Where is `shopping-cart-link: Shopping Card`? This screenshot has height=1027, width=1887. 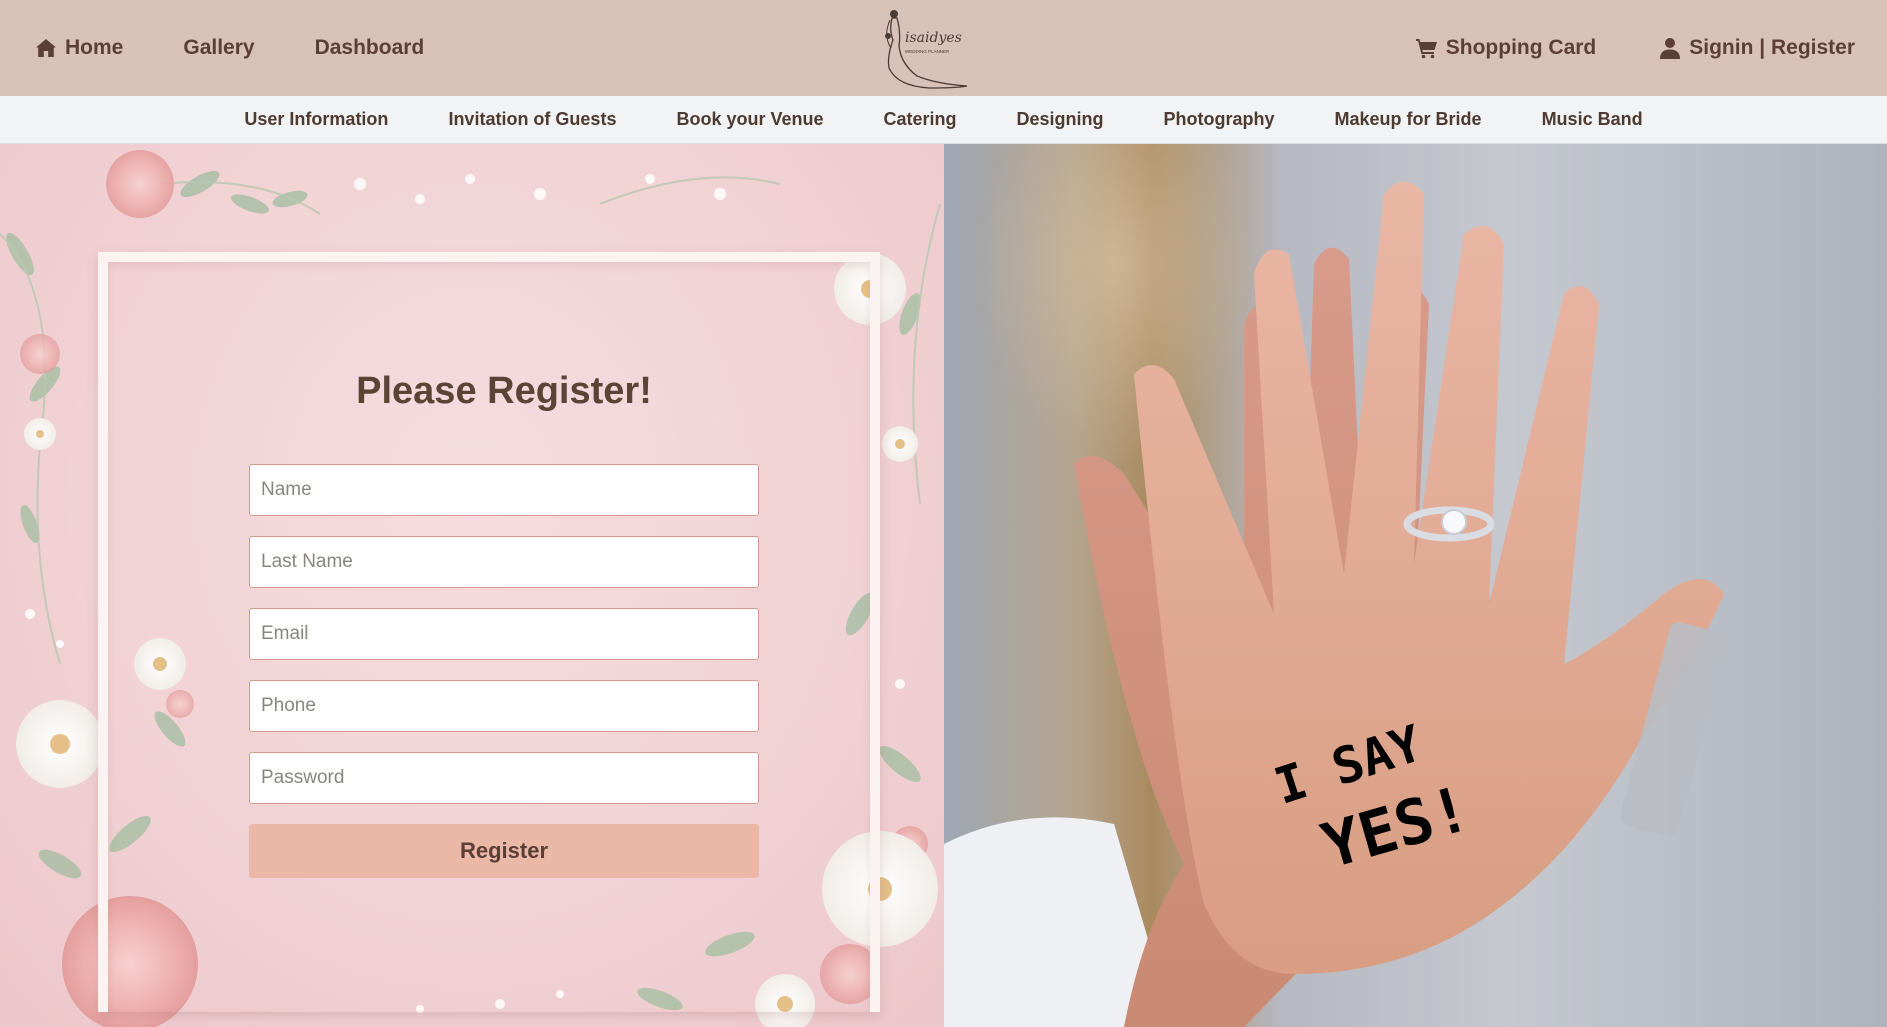 shopping-cart-link: Shopping Card is located at coordinates (1506, 48).